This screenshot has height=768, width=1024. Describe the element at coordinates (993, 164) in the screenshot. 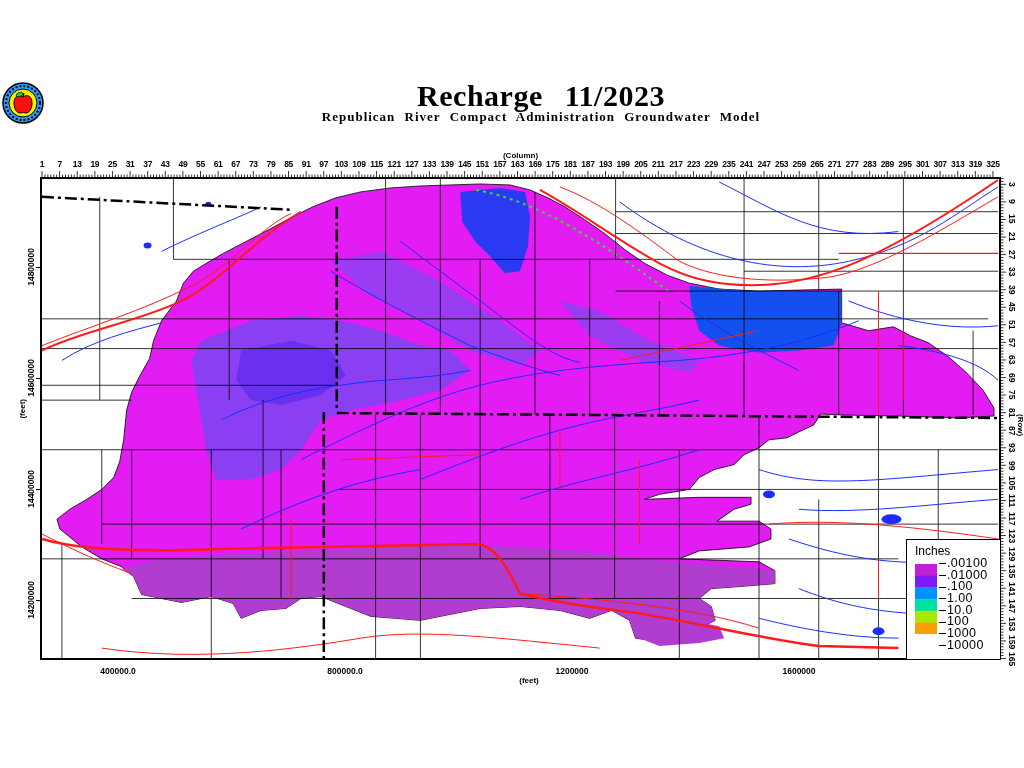

I see `column-number: 325` at that location.